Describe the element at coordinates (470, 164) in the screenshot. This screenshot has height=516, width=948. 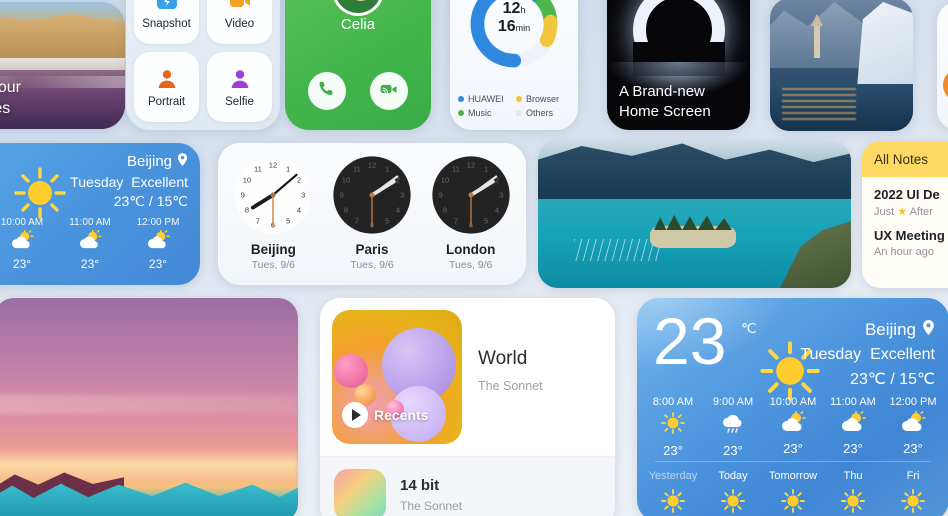
I see `svg-text: 12` at that location.